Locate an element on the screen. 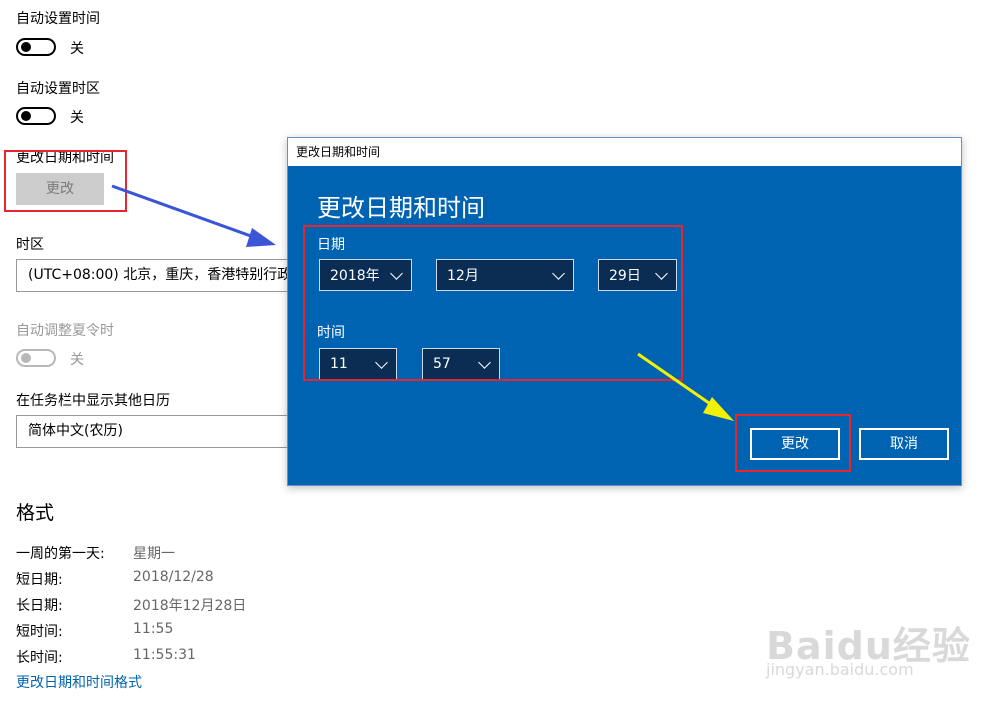  blue-arrow-icon is located at coordinates (193, 215).